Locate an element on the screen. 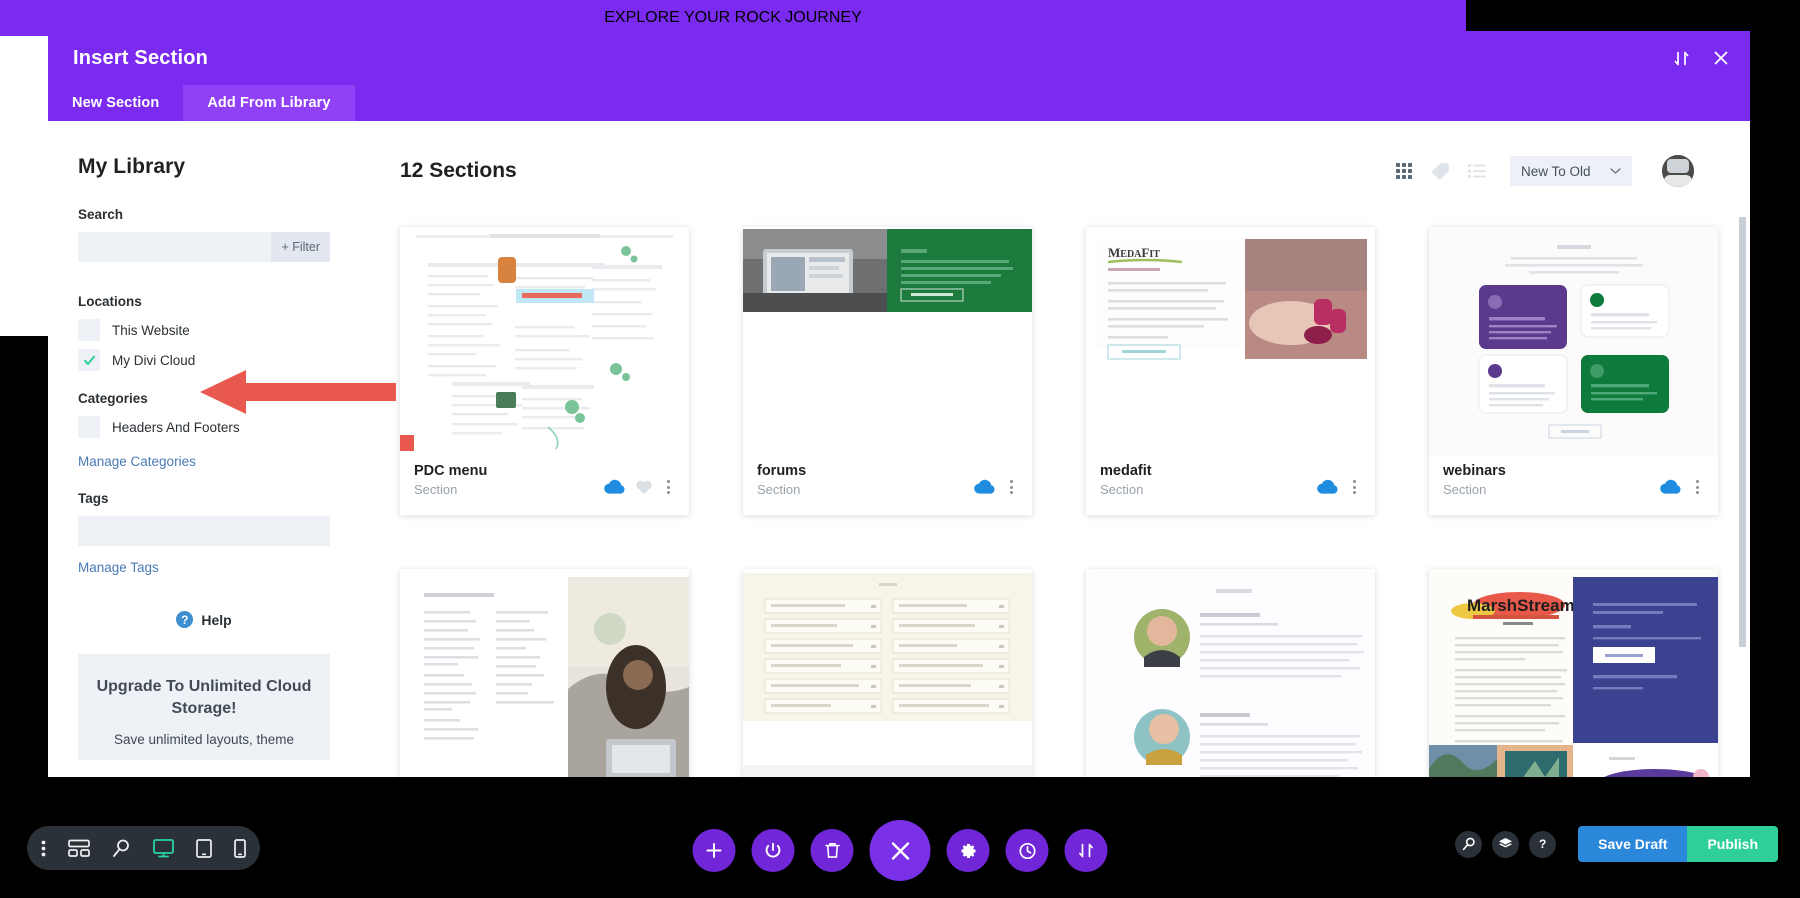  help-icon: ? is located at coordinates (1543, 844).